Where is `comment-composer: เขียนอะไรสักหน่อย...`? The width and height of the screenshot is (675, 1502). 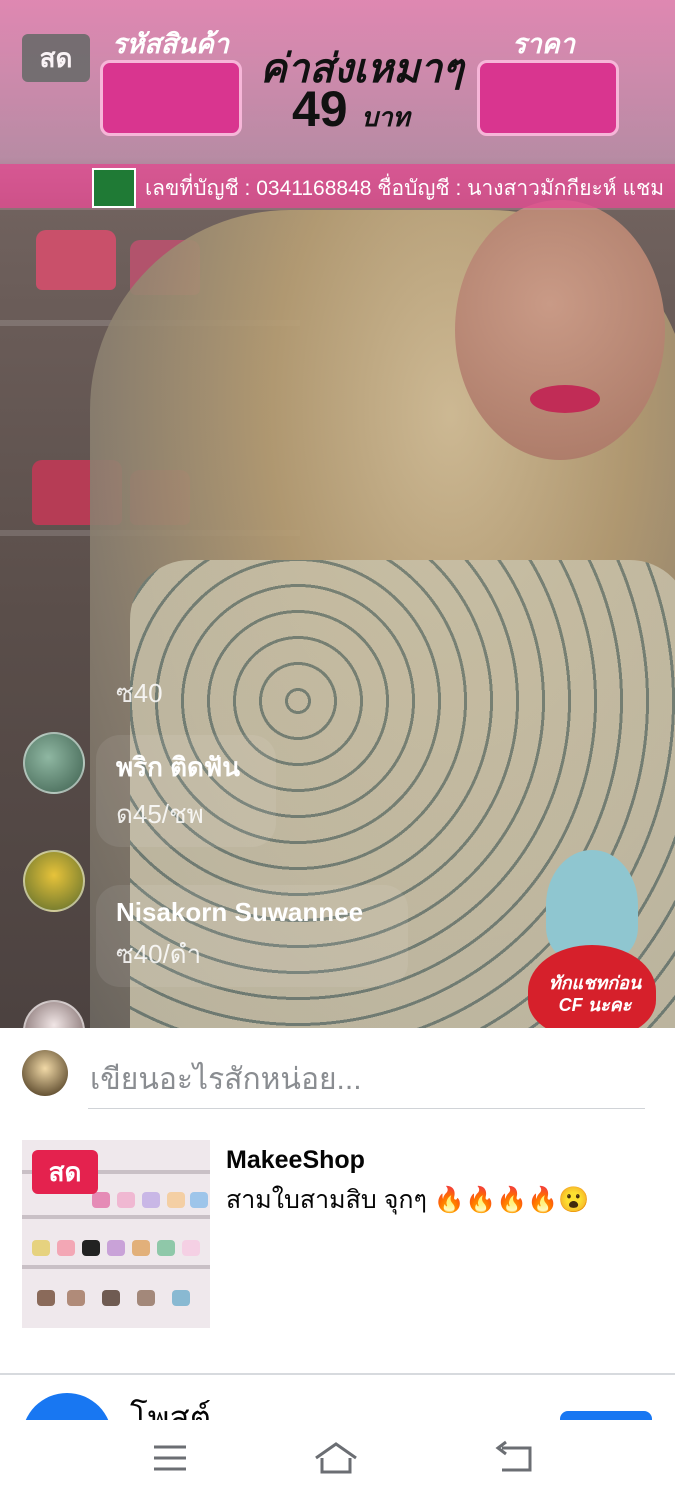 comment-composer: เขียนอะไรสักหน่อย... is located at coordinates (337, 1073).